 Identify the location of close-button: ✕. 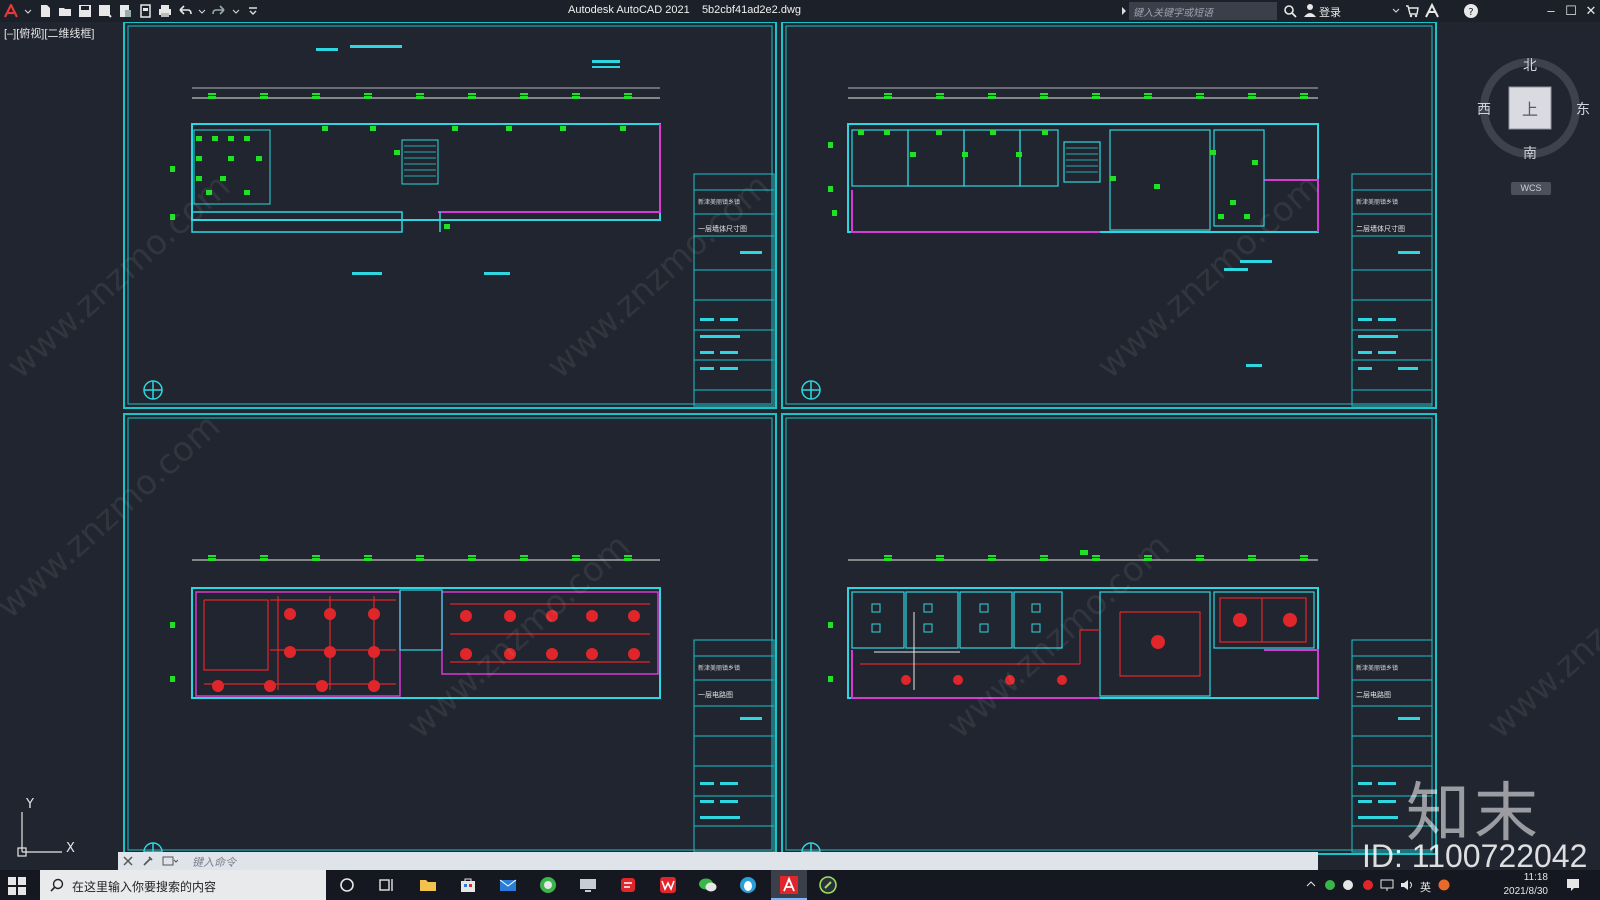
(1590, 11).